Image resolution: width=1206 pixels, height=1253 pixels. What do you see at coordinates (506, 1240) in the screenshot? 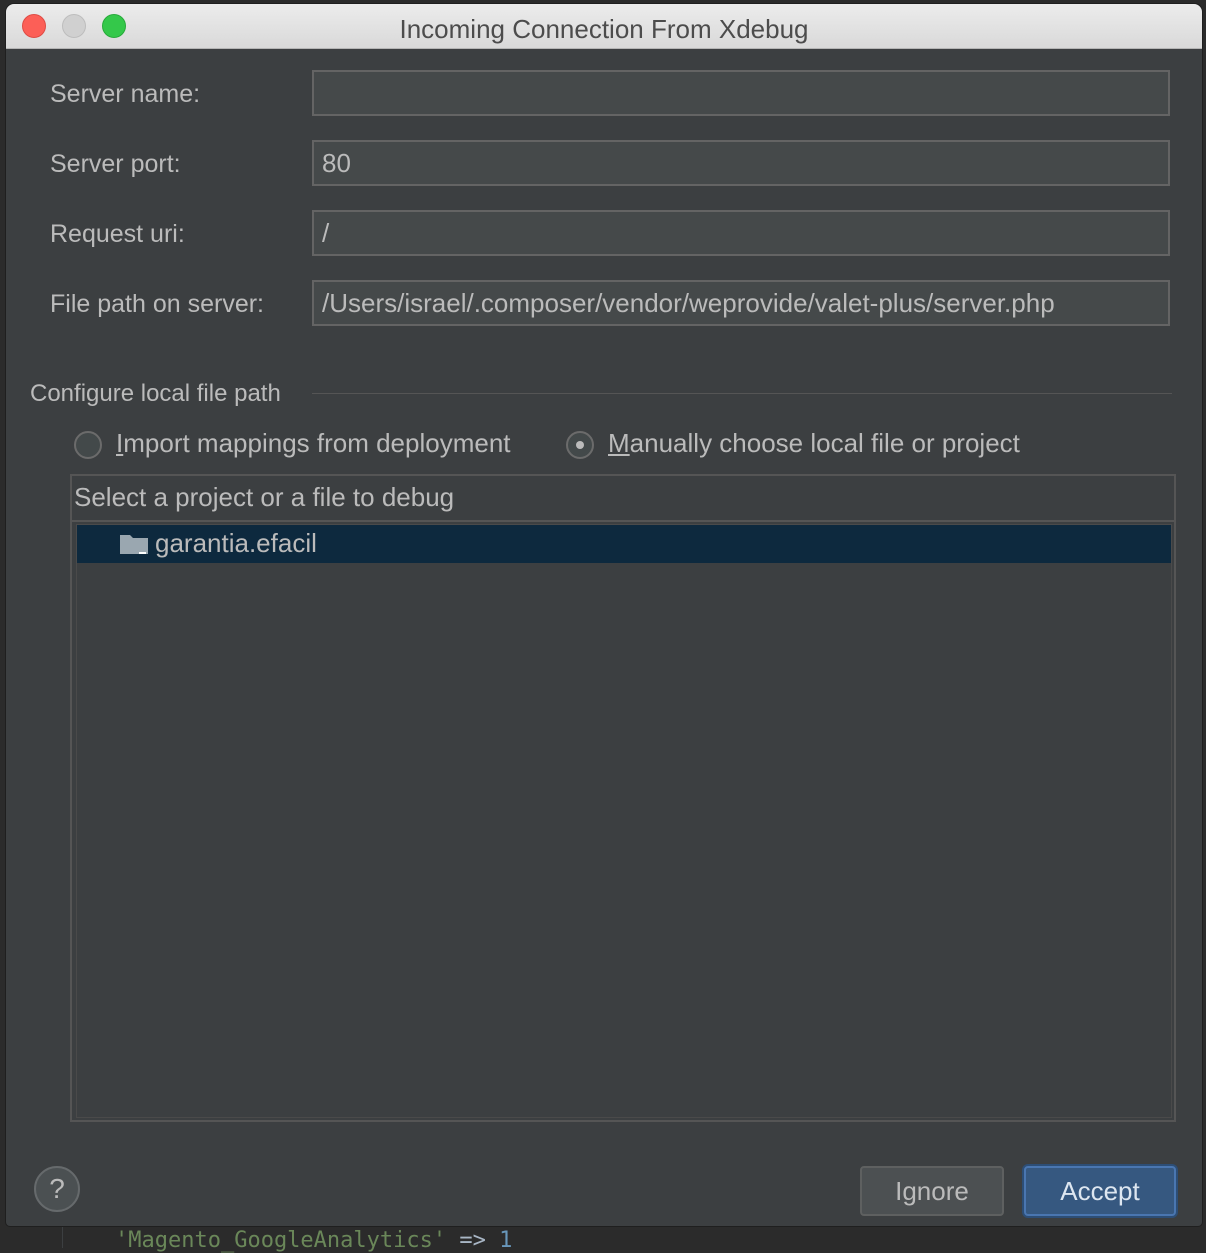
I see `code-number: 1` at bounding box center [506, 1240].